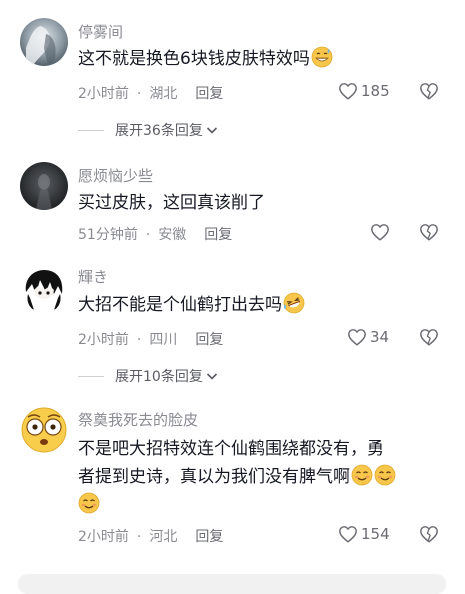 The height and width of the screenshot is (594, 465). I want to click on comment-text: 买过皮肤，这回真该削了, so click(259, 203).